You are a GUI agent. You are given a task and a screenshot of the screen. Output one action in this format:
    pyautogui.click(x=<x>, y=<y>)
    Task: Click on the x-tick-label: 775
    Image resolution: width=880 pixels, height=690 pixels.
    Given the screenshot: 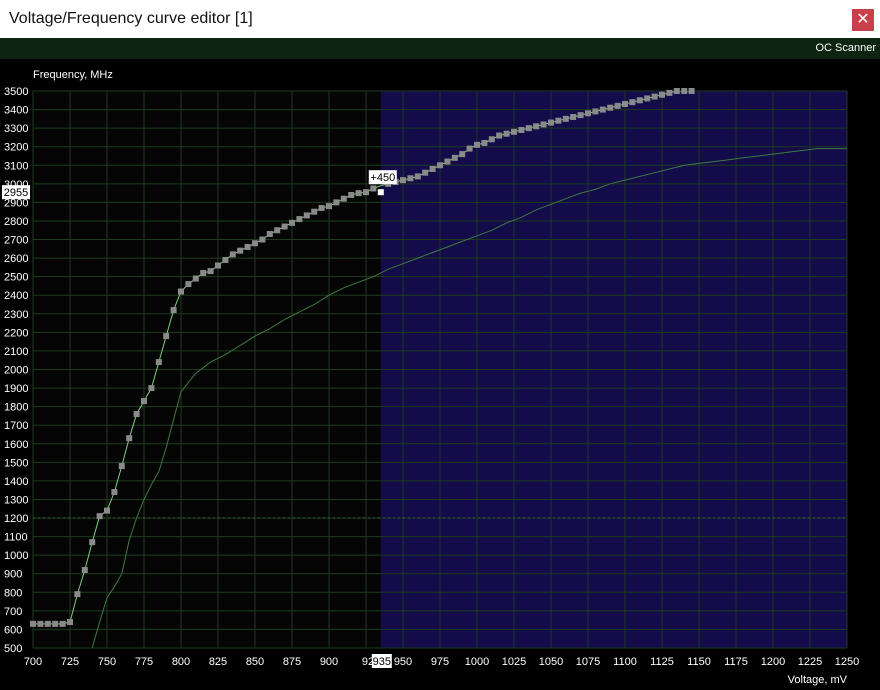 What is the action you would take?
    pyautogui.click(x=144, y=662)
    